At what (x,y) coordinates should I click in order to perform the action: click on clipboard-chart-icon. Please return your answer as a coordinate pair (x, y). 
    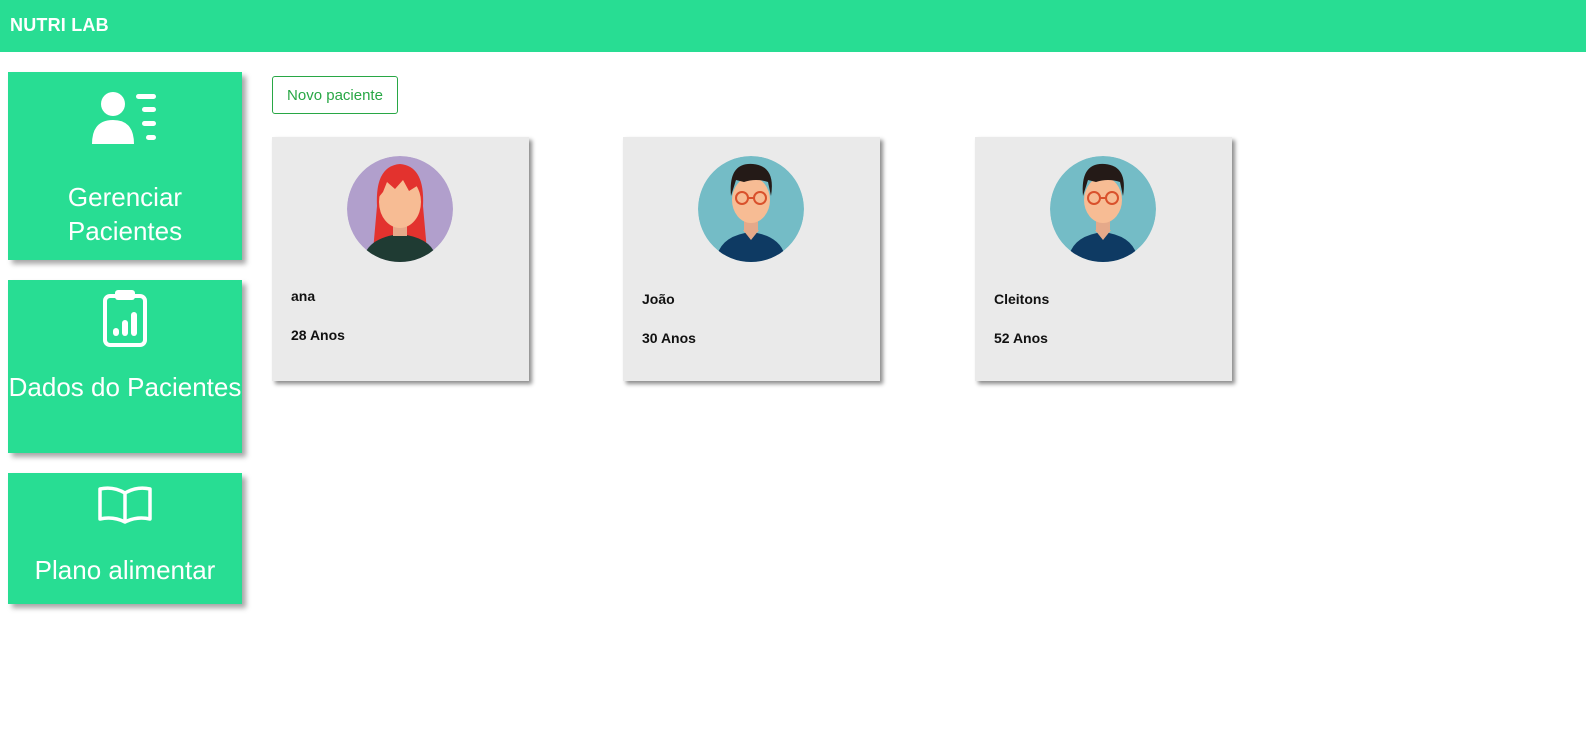
    Looking at the image, I should click on (125, 318).